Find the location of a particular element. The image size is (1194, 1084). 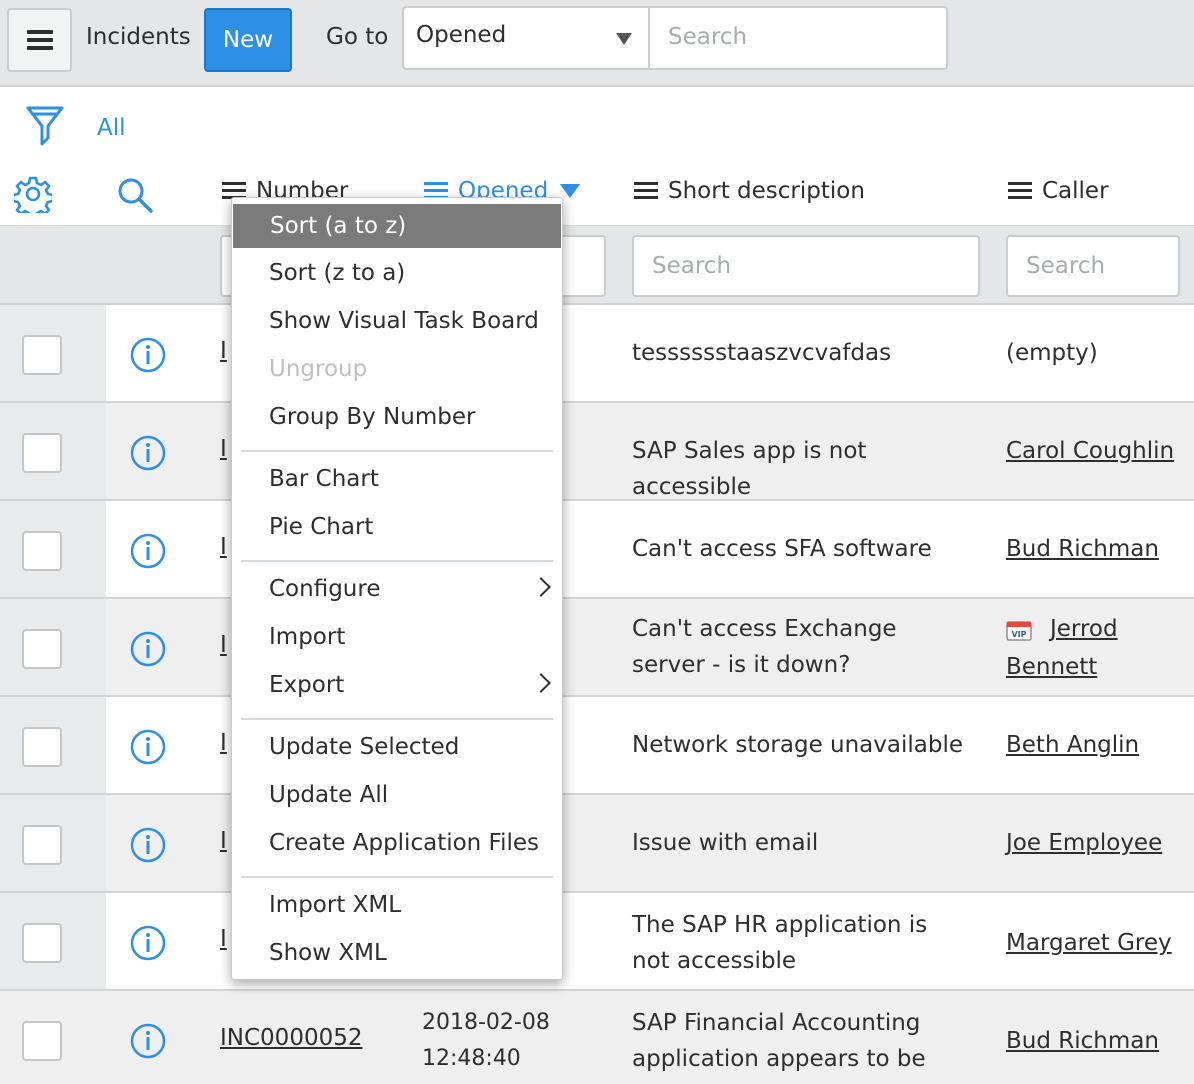

opened-cell: 2018-02-08 12:48:40 is located at coordinates (486, 1041).